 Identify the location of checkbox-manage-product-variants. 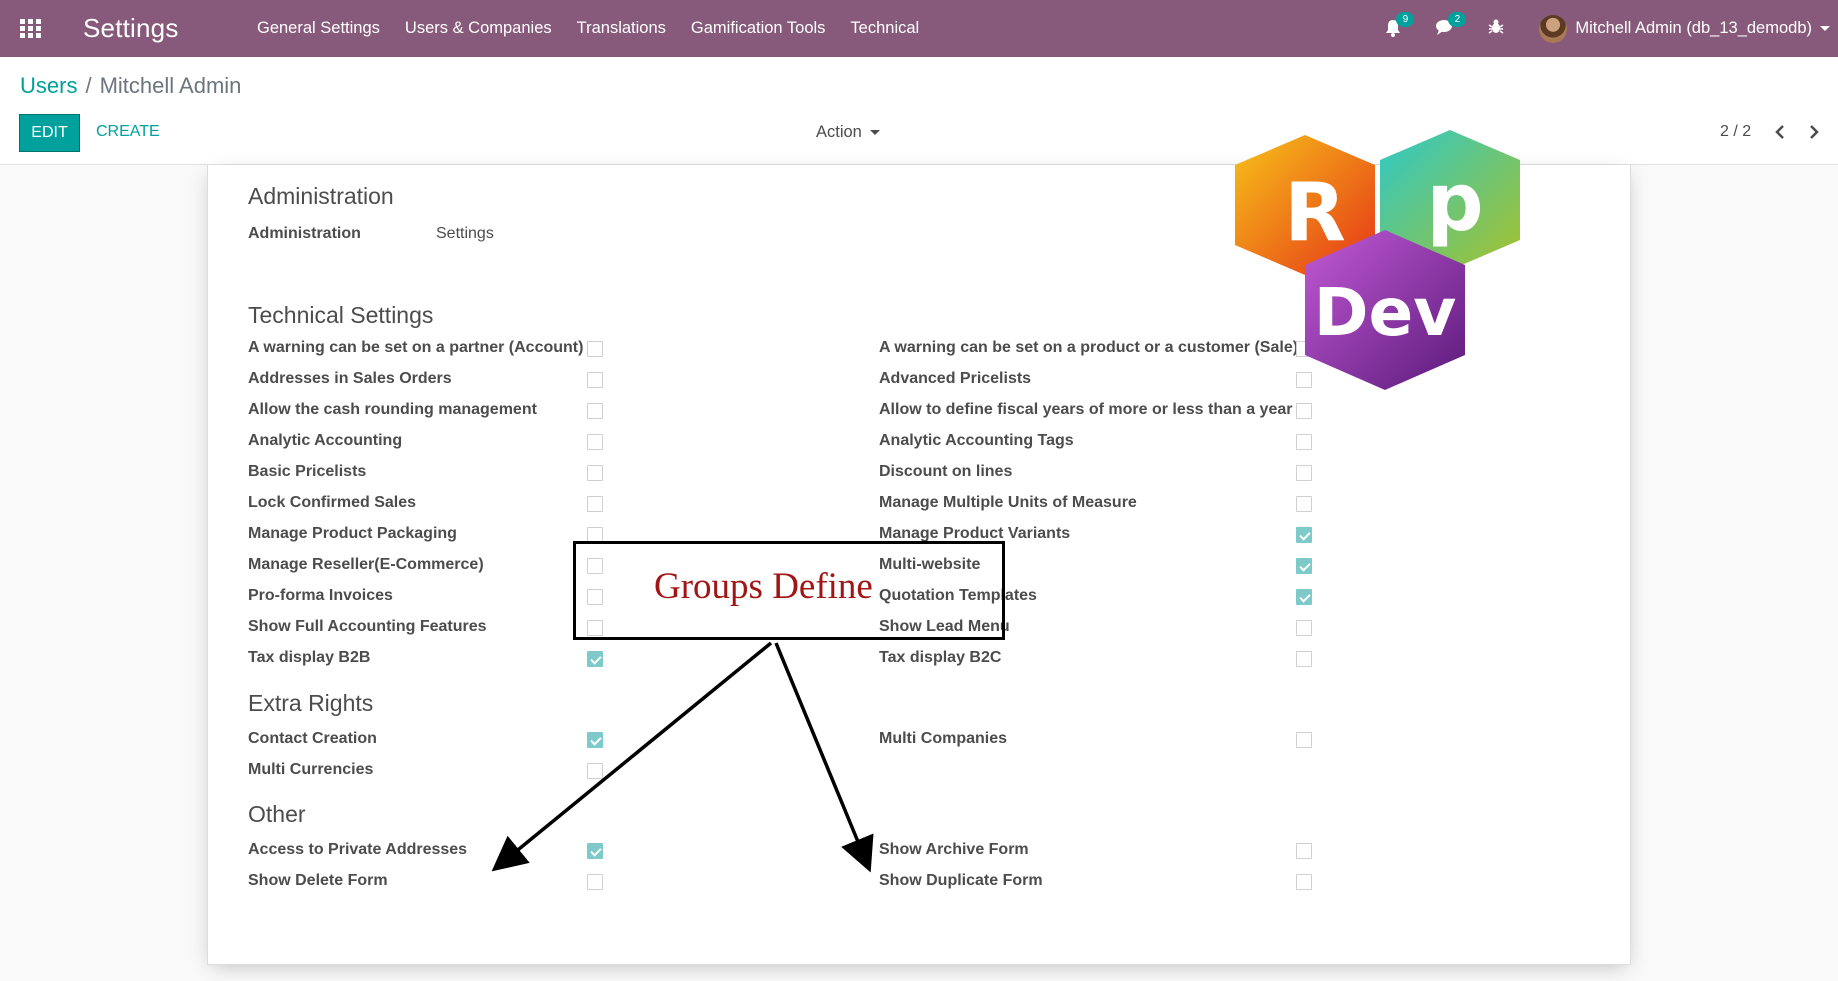
(1304, 535).